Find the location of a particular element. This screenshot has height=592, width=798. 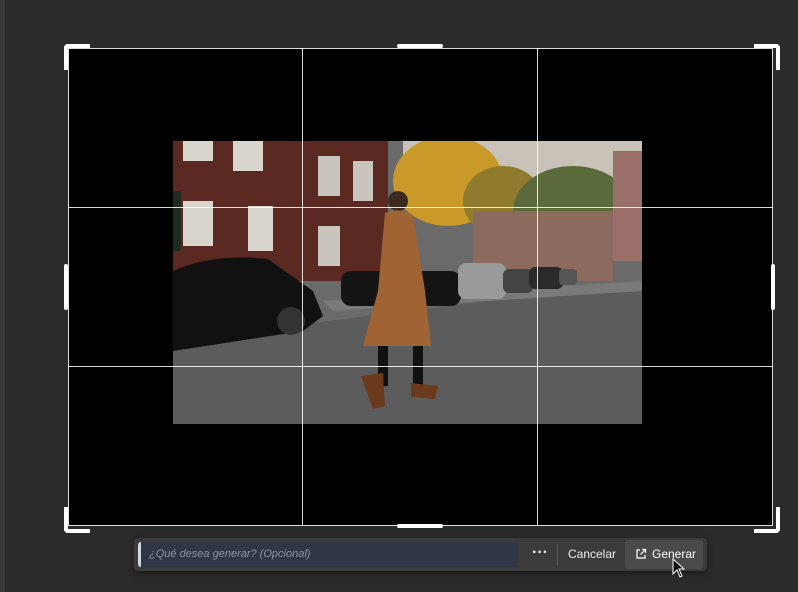

cancel-button: Cancelar is located at coordinates (592, 554).